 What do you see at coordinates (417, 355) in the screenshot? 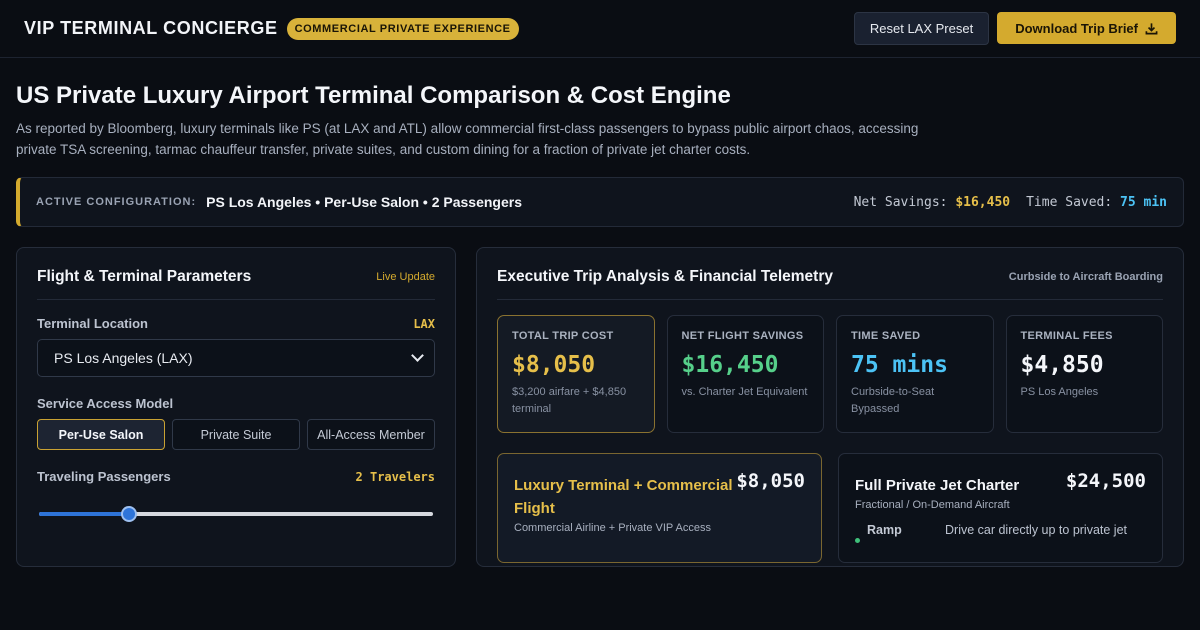
I see `chevron-down-icon` at bounding box center [417, 355].